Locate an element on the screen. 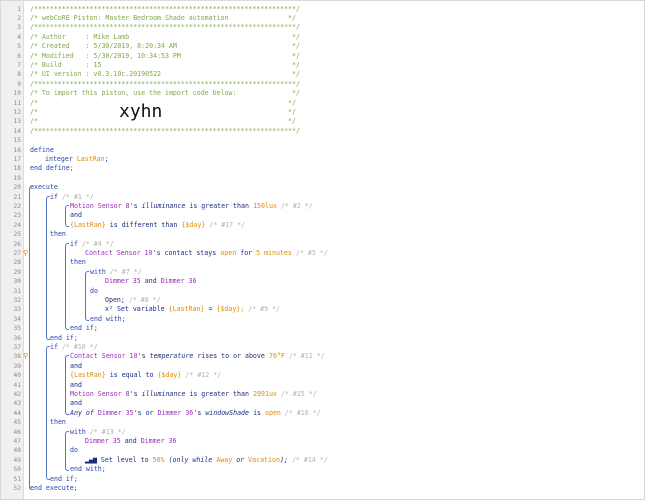 The height and width of the screenshot is (500, 645). line-number: 16 is located at coordinates (17, 150).